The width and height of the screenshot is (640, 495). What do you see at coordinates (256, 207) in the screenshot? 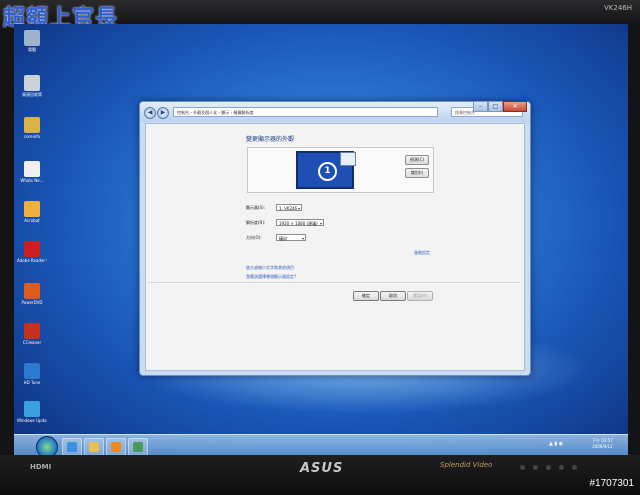
I see `display-label: 顯示器(S):` at bounding box center [256, 207].